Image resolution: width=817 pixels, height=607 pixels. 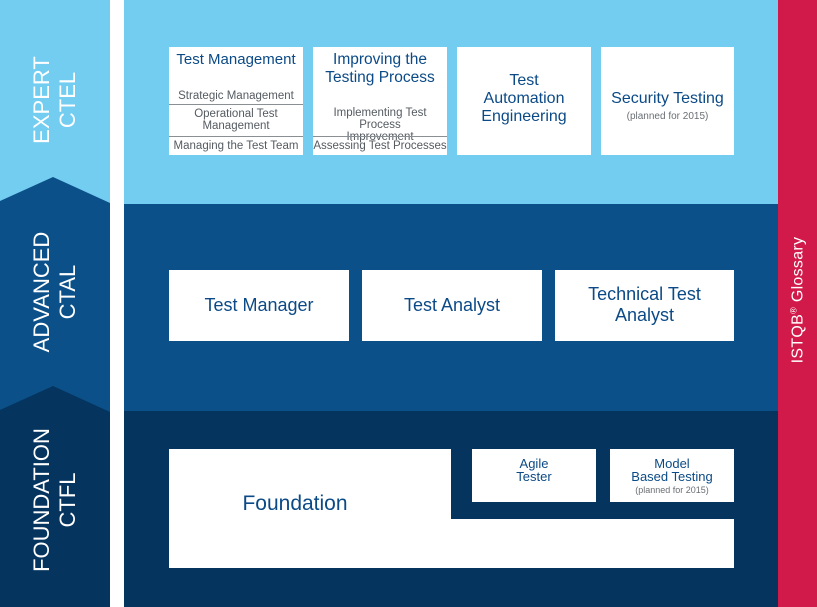 What do you see at coordinates (380, 145) in the screenshot?
I see `submodule-assessing: Assessing Test Processes` at bounding box center [380, 145].